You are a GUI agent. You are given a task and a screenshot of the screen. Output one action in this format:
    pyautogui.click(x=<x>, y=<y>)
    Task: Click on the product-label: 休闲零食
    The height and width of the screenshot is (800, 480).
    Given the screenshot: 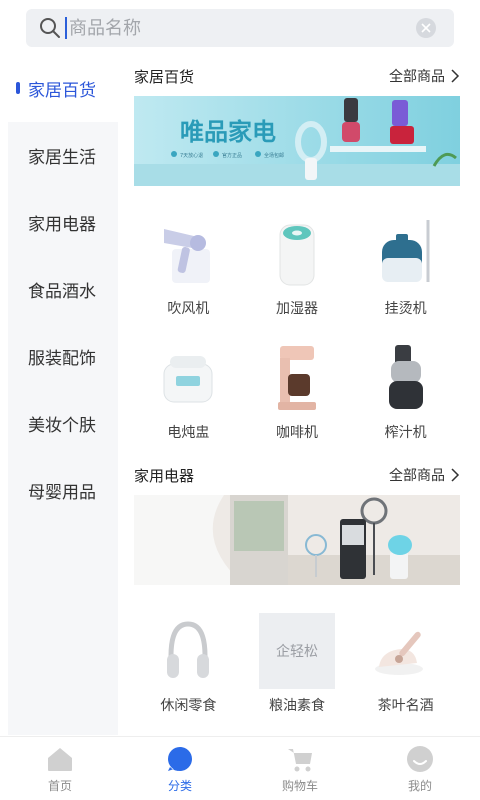 What is the action you would take?
    pyautogui.click(x=188, y=706)
    